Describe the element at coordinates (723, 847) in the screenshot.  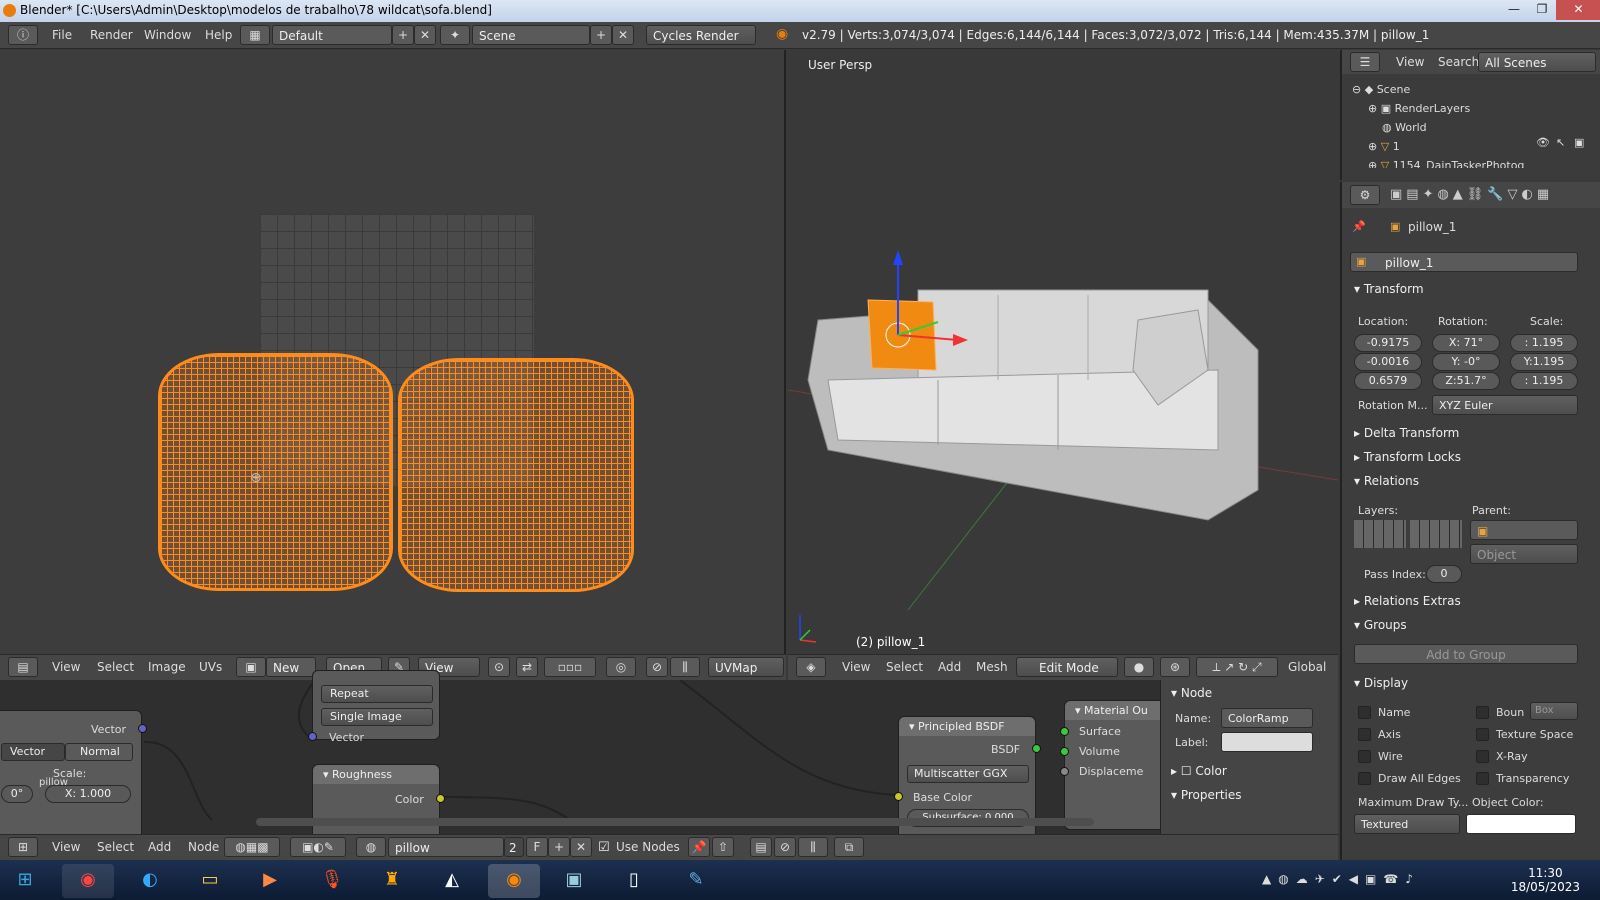
I see `parent-node-icon: ⇧` at that location.